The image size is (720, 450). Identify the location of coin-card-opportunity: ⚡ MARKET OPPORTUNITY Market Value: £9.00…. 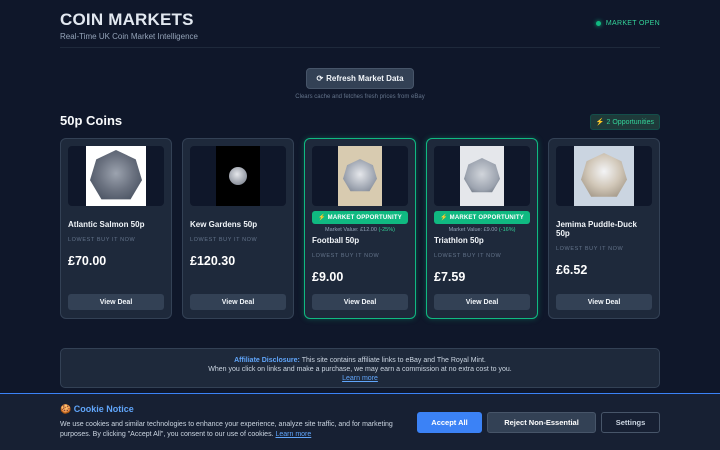
(482, 228).